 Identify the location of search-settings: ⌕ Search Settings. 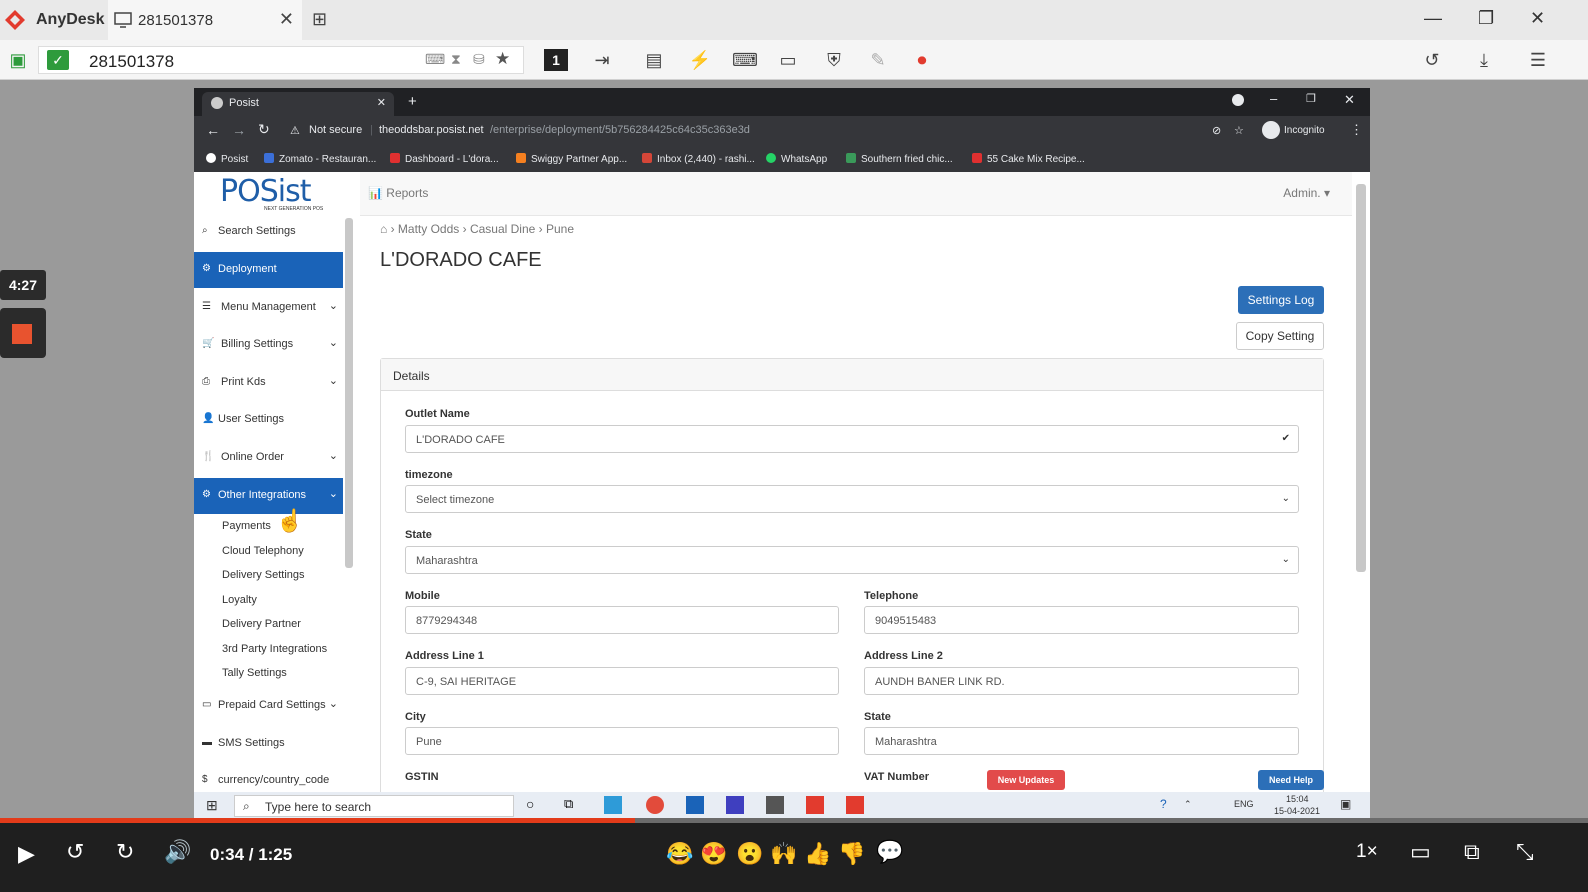
(268, 232).